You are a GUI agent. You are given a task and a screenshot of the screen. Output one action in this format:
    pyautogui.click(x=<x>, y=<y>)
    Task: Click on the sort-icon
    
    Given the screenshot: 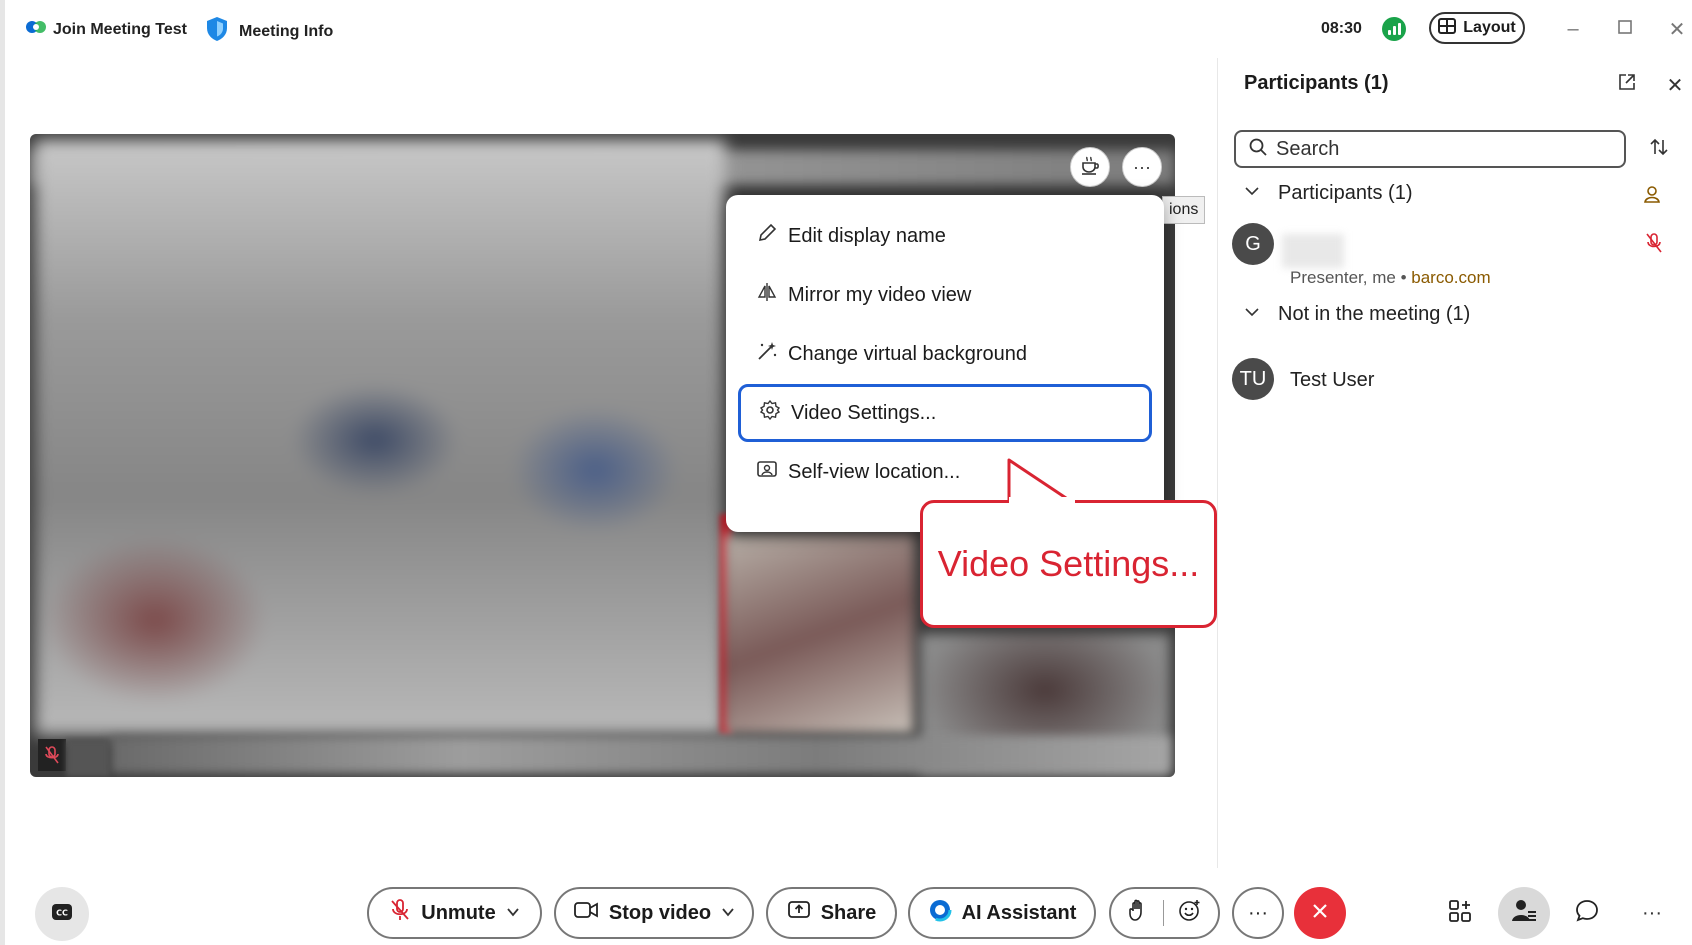 What is the action you would take?
    pyautogui.click(x=1659, y=149)
    